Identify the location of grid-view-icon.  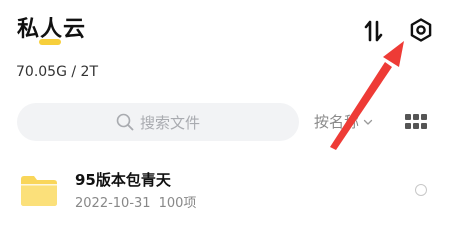
(416, 121).